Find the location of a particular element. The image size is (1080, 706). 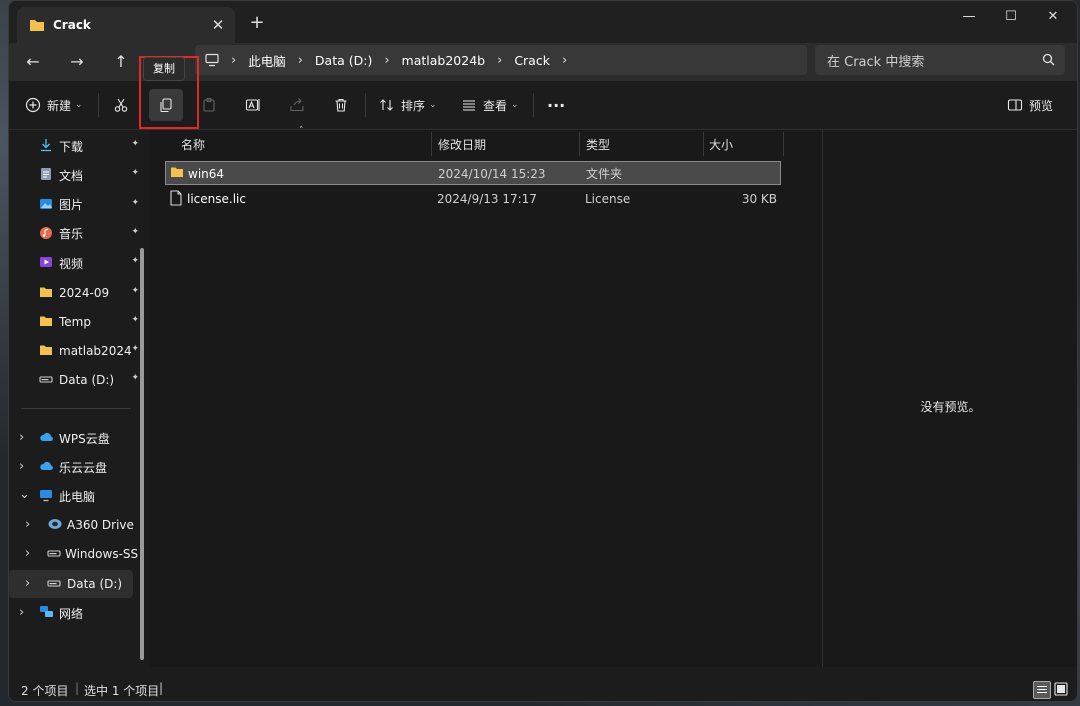

file-row: win64 2024/10/14 15:23 文件夹 is located at coordinates (473, 173).